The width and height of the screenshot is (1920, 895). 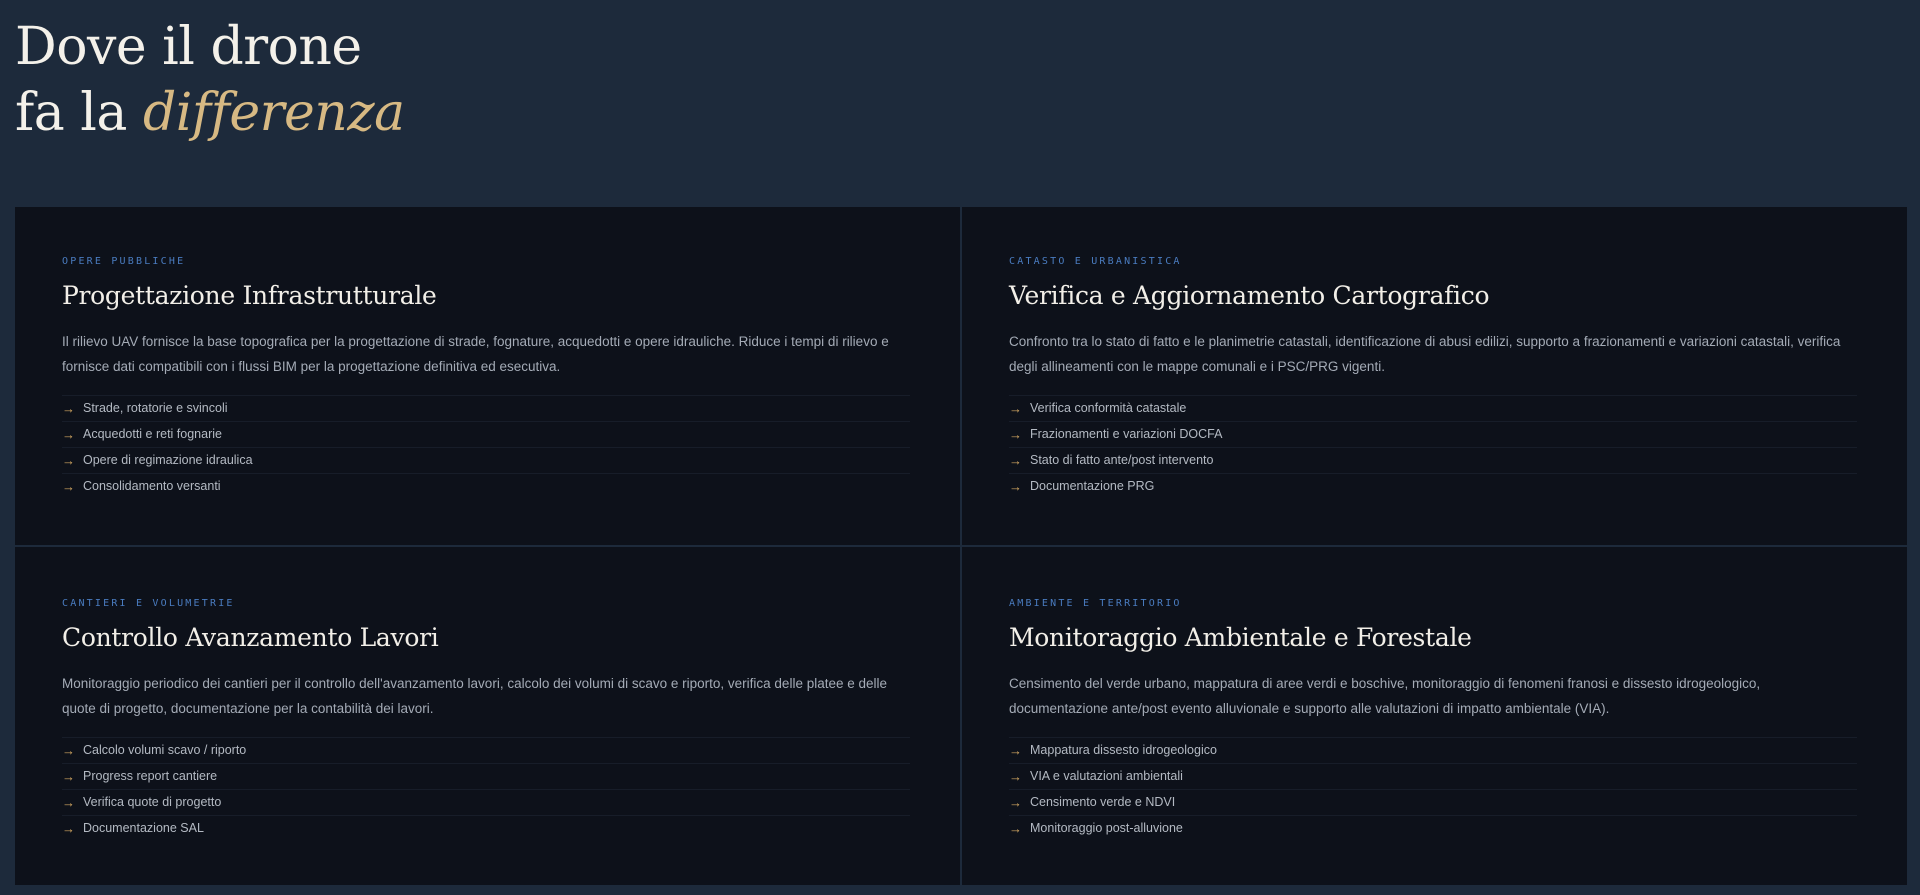 I want to click on list-item-label: Strade, rotatorie e svincoli, so click(x=155, y=408).